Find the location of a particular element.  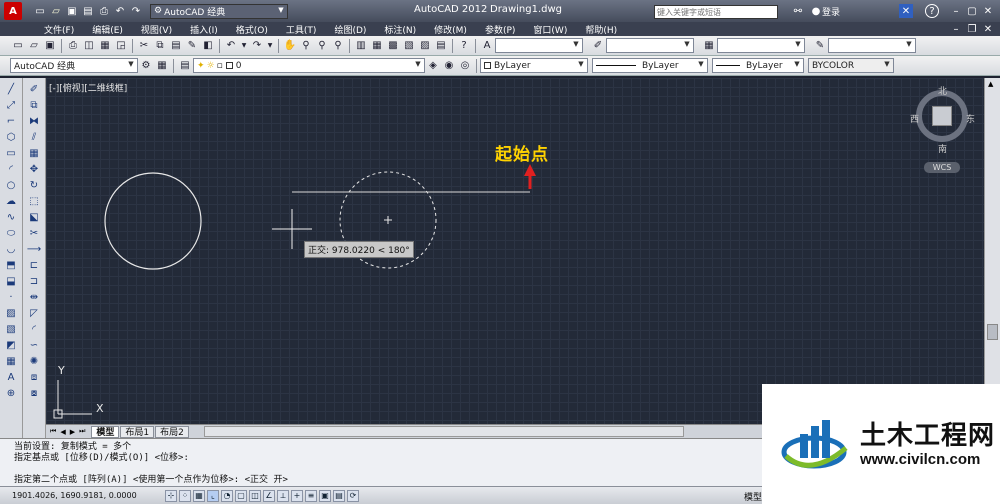

arc-icon: ◜ is located at coordinates (11, 169).